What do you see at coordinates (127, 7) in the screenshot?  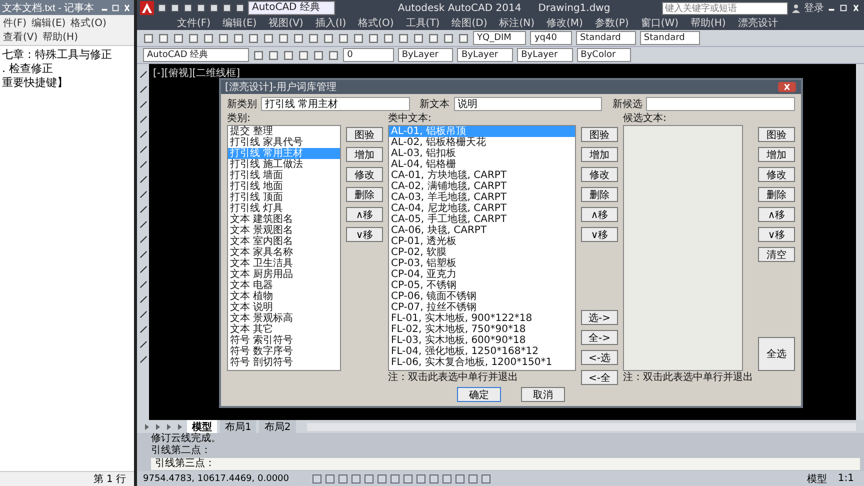 I see `close-icon` at bounding box center [127, 7].